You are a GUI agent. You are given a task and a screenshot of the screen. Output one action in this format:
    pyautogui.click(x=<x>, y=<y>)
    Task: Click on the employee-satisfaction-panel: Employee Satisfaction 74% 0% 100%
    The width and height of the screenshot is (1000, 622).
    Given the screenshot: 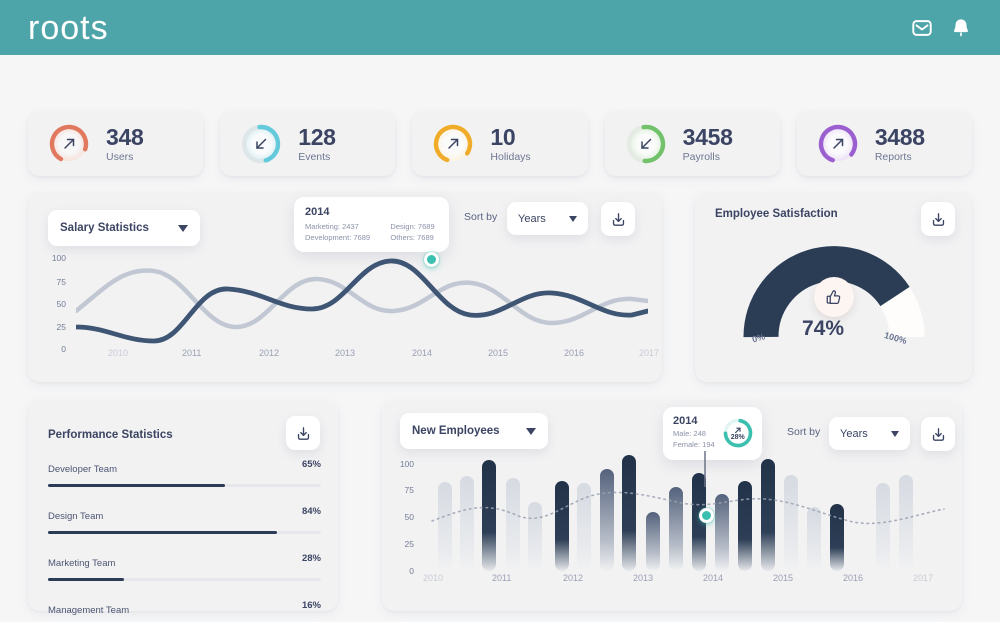 What is the action you would take?
    pyautogui.click(x=833, y=287)
    